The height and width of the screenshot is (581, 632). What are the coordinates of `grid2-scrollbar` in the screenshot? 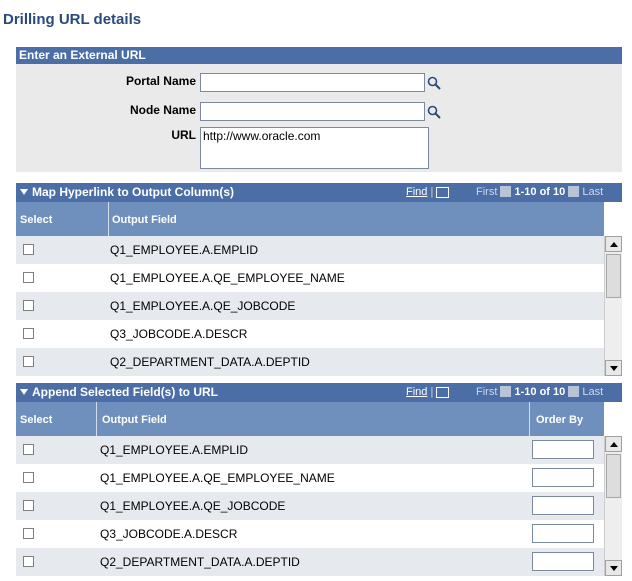 It's located at (613, 506).